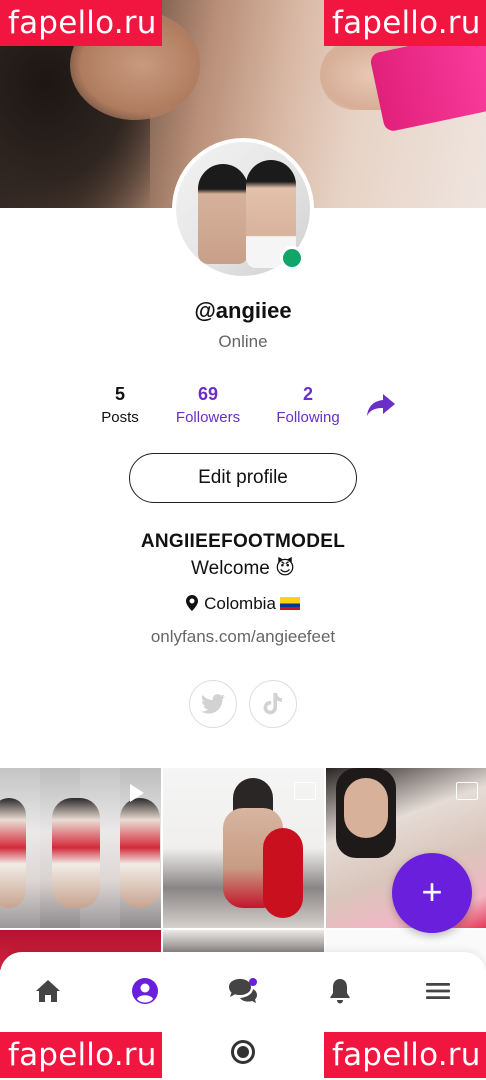  Describe the element at coordinates (289, 603) in the screenshot. I see `colombia-flag-icon` at that location.